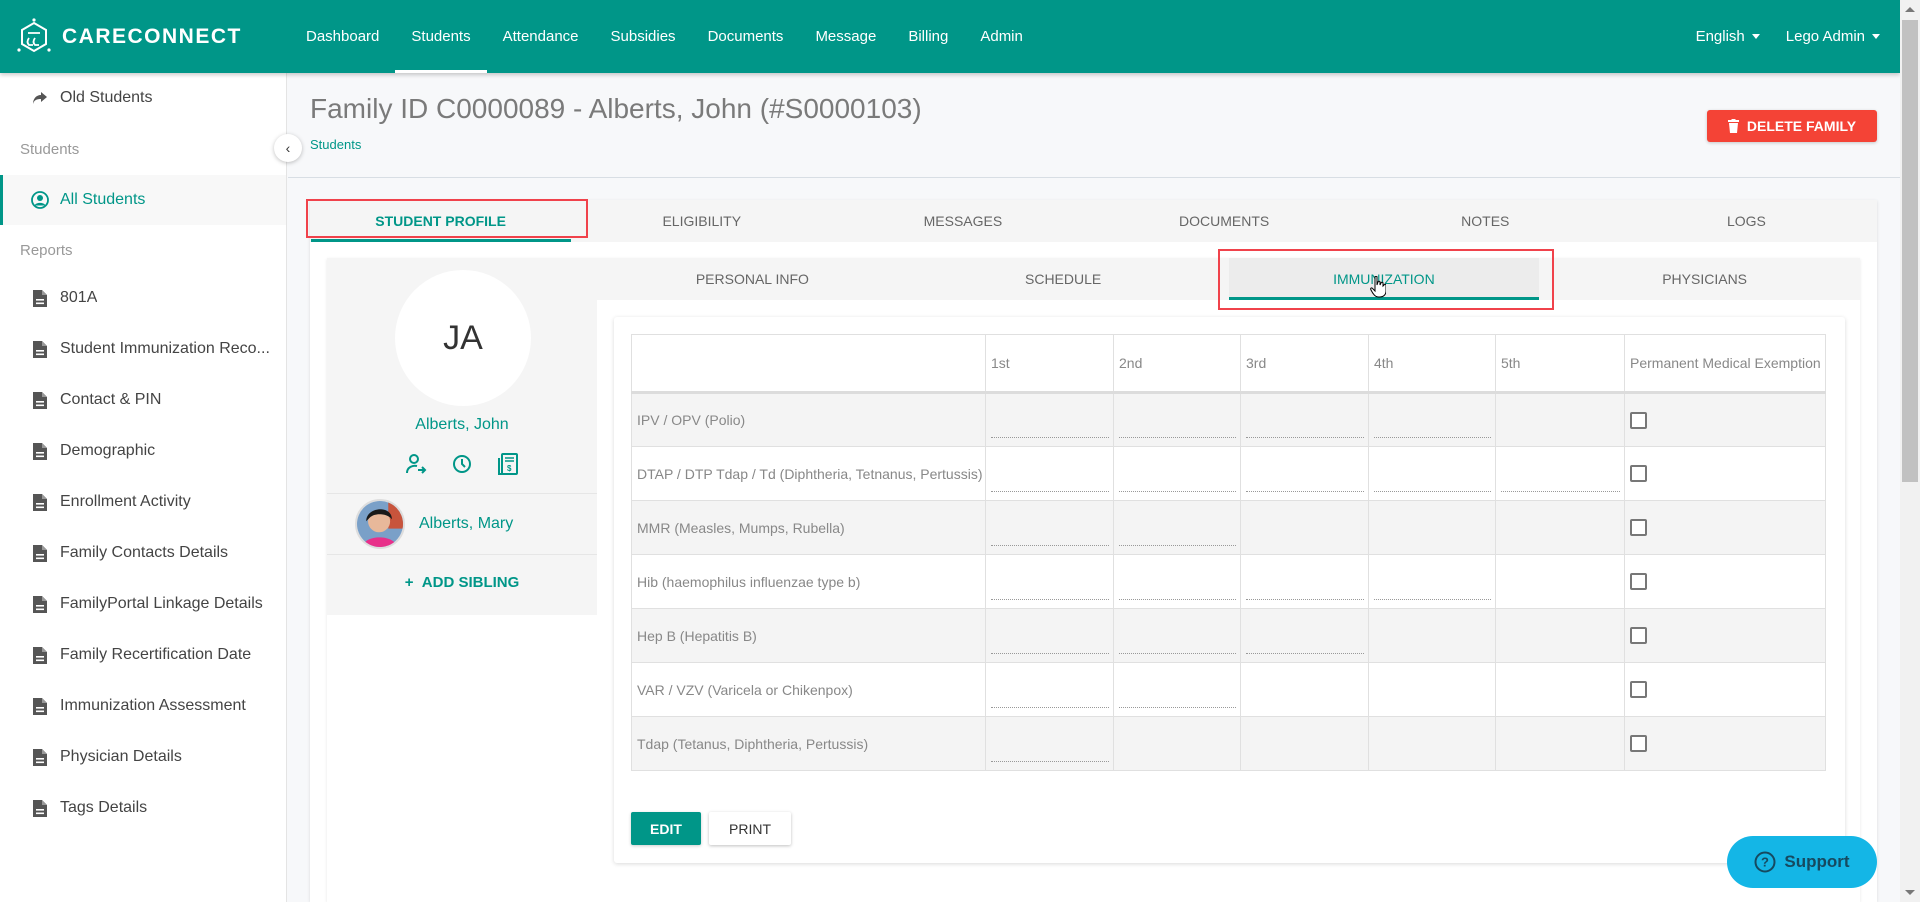  What do you see at coordinates (701, 221) in the screenshot?
I see `tab-eligibility: ELIGIBILITY` at bounding box center [701, 221].